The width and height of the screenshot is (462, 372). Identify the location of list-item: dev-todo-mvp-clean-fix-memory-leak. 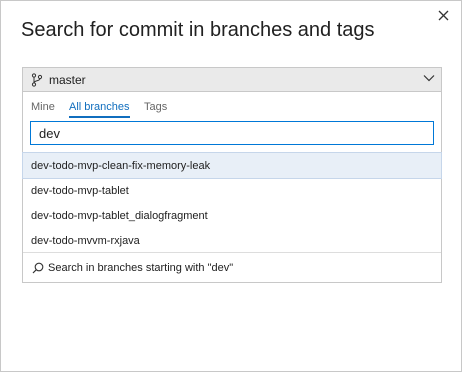
(232, 165).